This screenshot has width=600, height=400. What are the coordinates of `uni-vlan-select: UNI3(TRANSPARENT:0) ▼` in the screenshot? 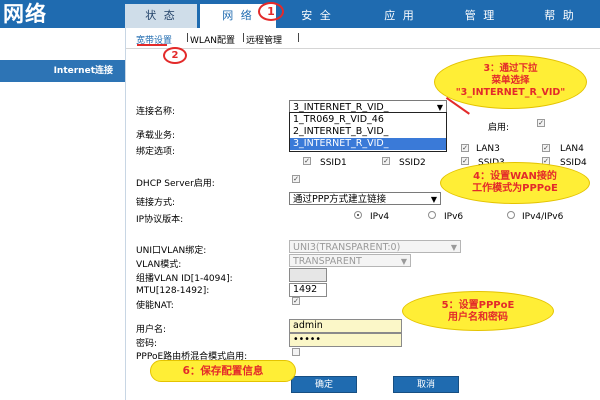 It's located at (375, 246).